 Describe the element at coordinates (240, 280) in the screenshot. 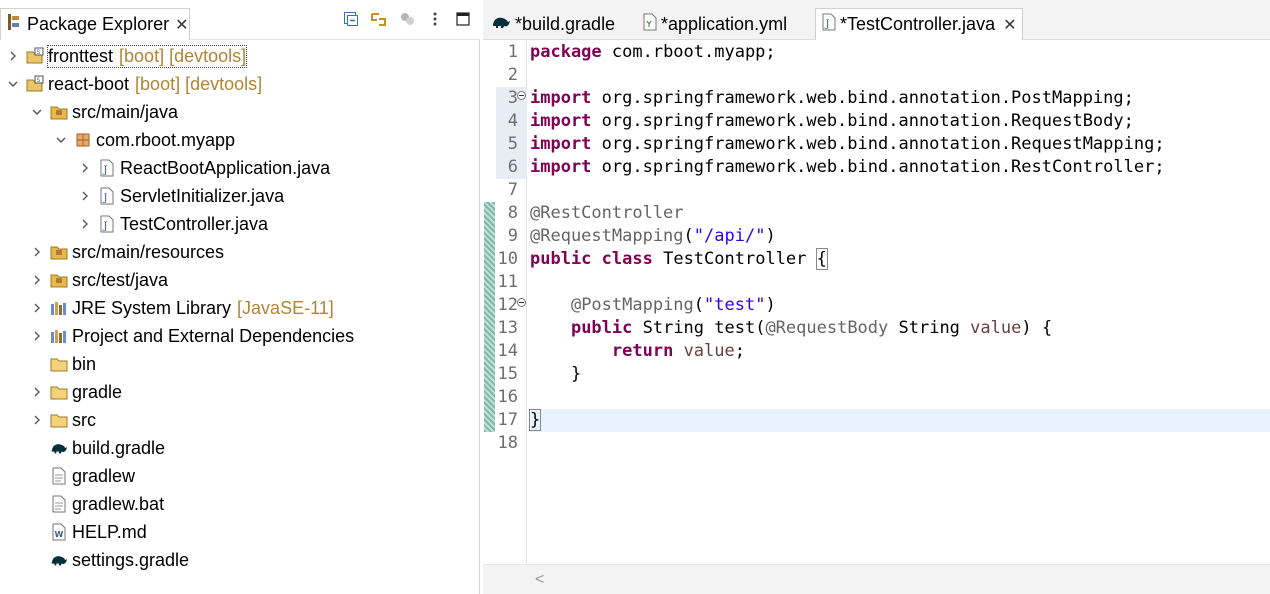

I see `tree-item: src/test/java` at that location.